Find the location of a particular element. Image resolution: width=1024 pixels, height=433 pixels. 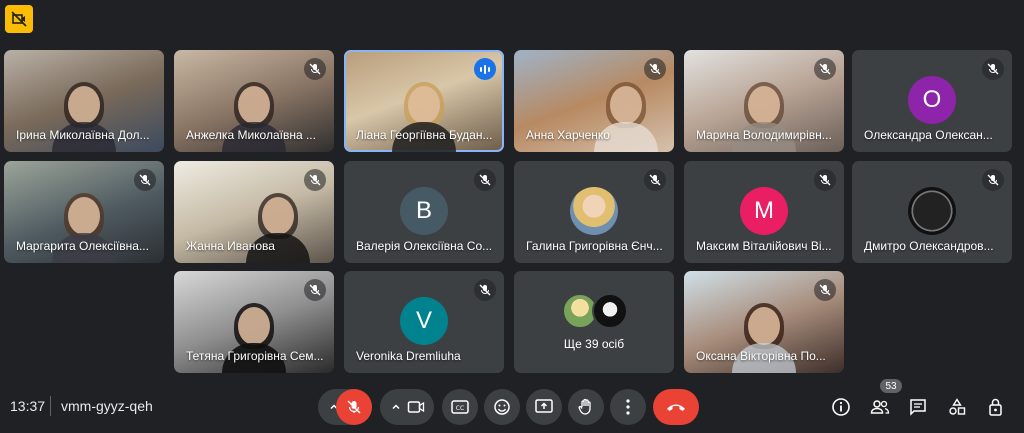

participant-tile: Жанна Иванова is located at coordinates (254, 212).